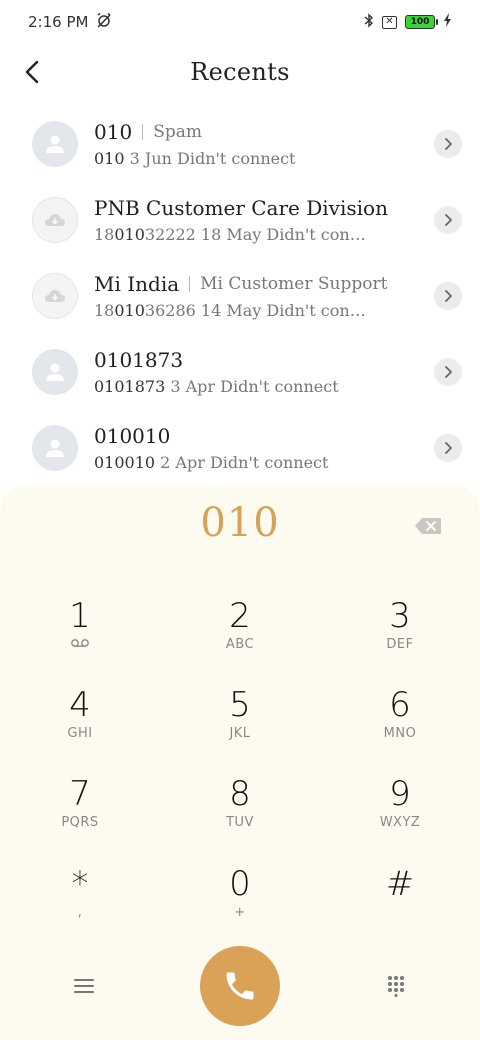 The width and height of the screenshot is (480, 1040). I want to click on backspace-icon, so click(428, 526).